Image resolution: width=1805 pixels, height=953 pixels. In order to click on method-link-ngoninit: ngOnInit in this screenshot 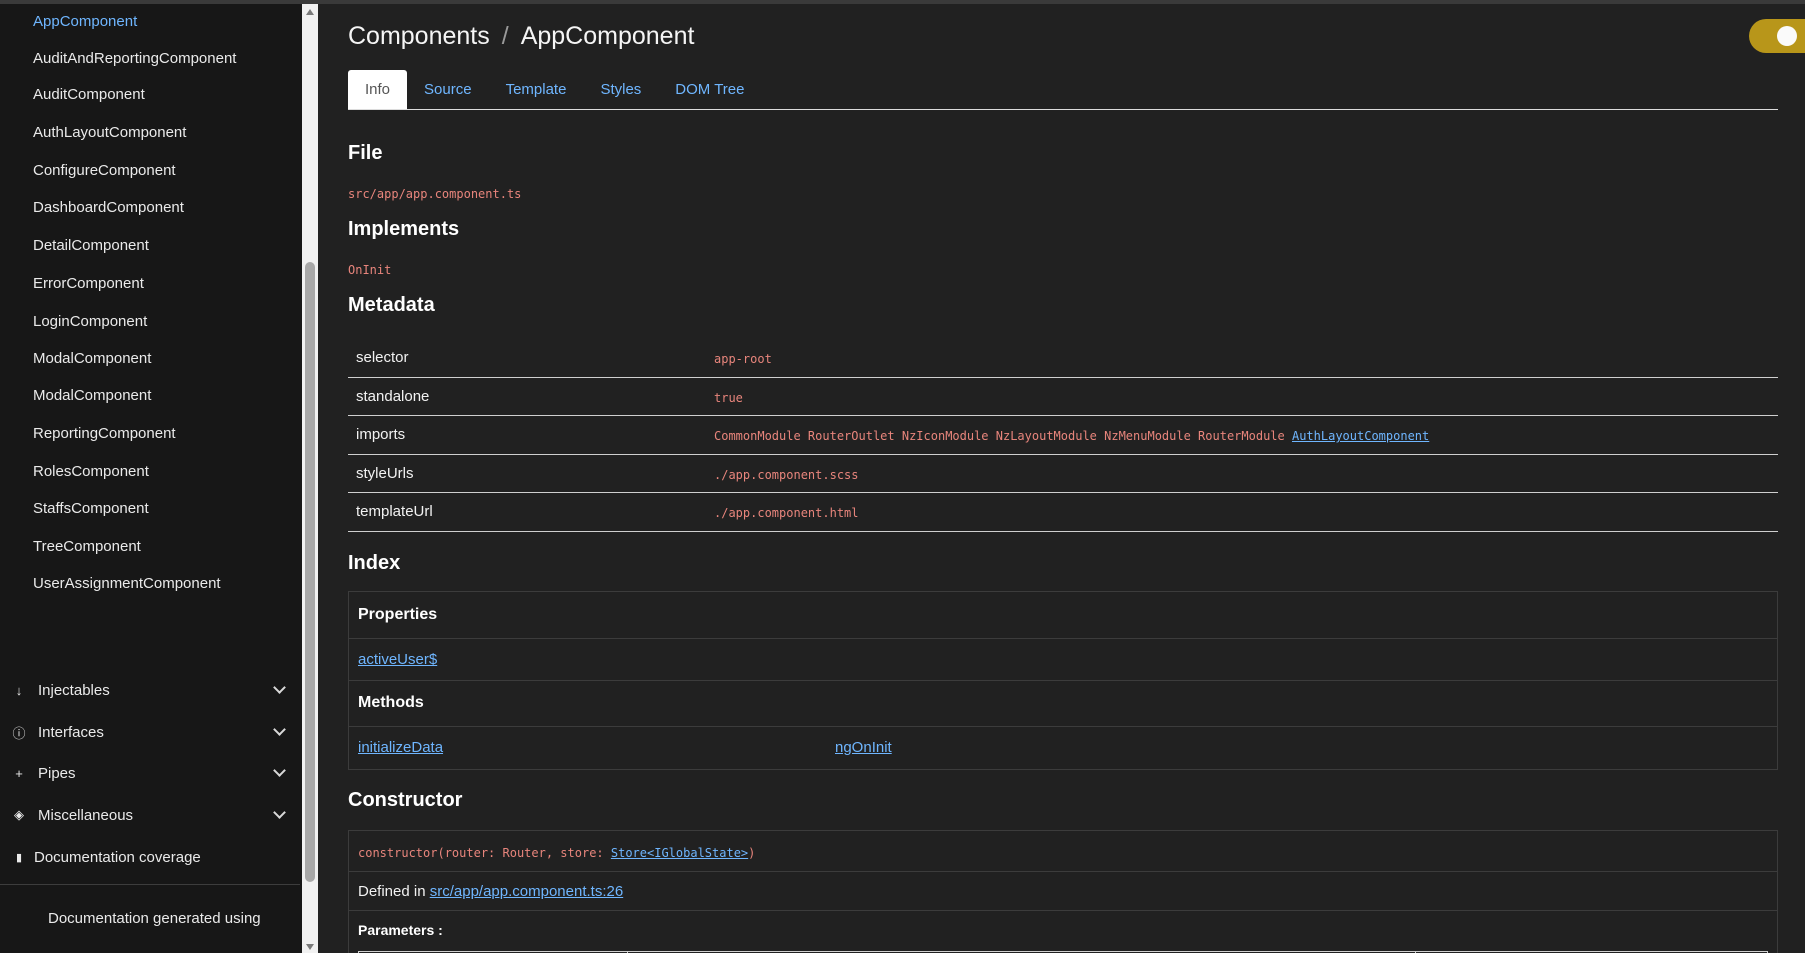, I will do `click(863, 747)`.